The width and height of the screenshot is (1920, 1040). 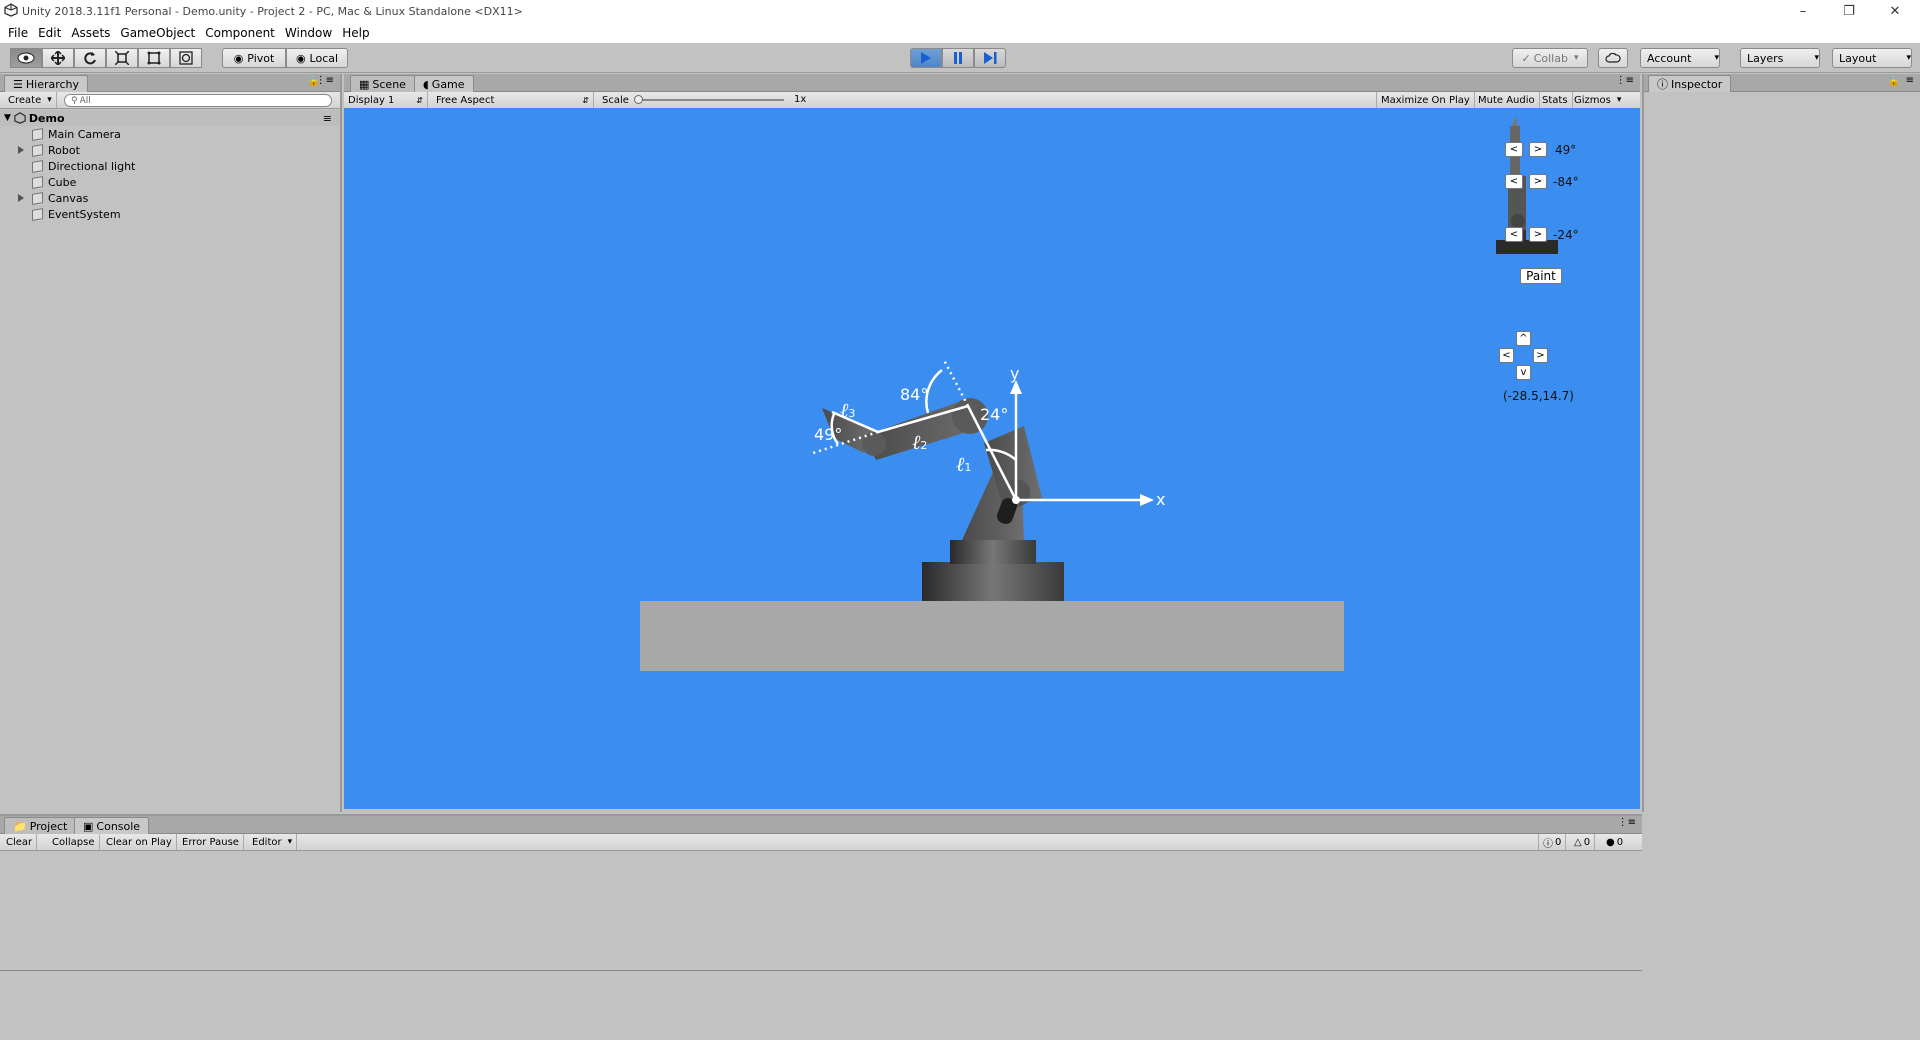 What do you see at coordinates (157, 33) in the screenshot?
I see `menu-gameobject: GameObject` at bounding box center [157, 33].